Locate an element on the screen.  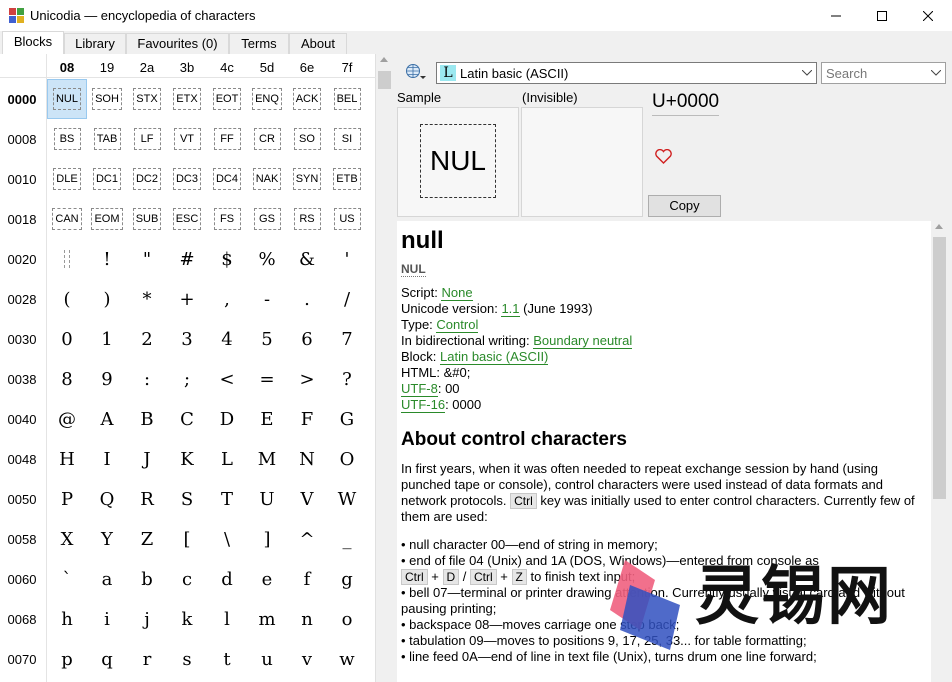
char-cell: t is located at coordinates (227, 659).